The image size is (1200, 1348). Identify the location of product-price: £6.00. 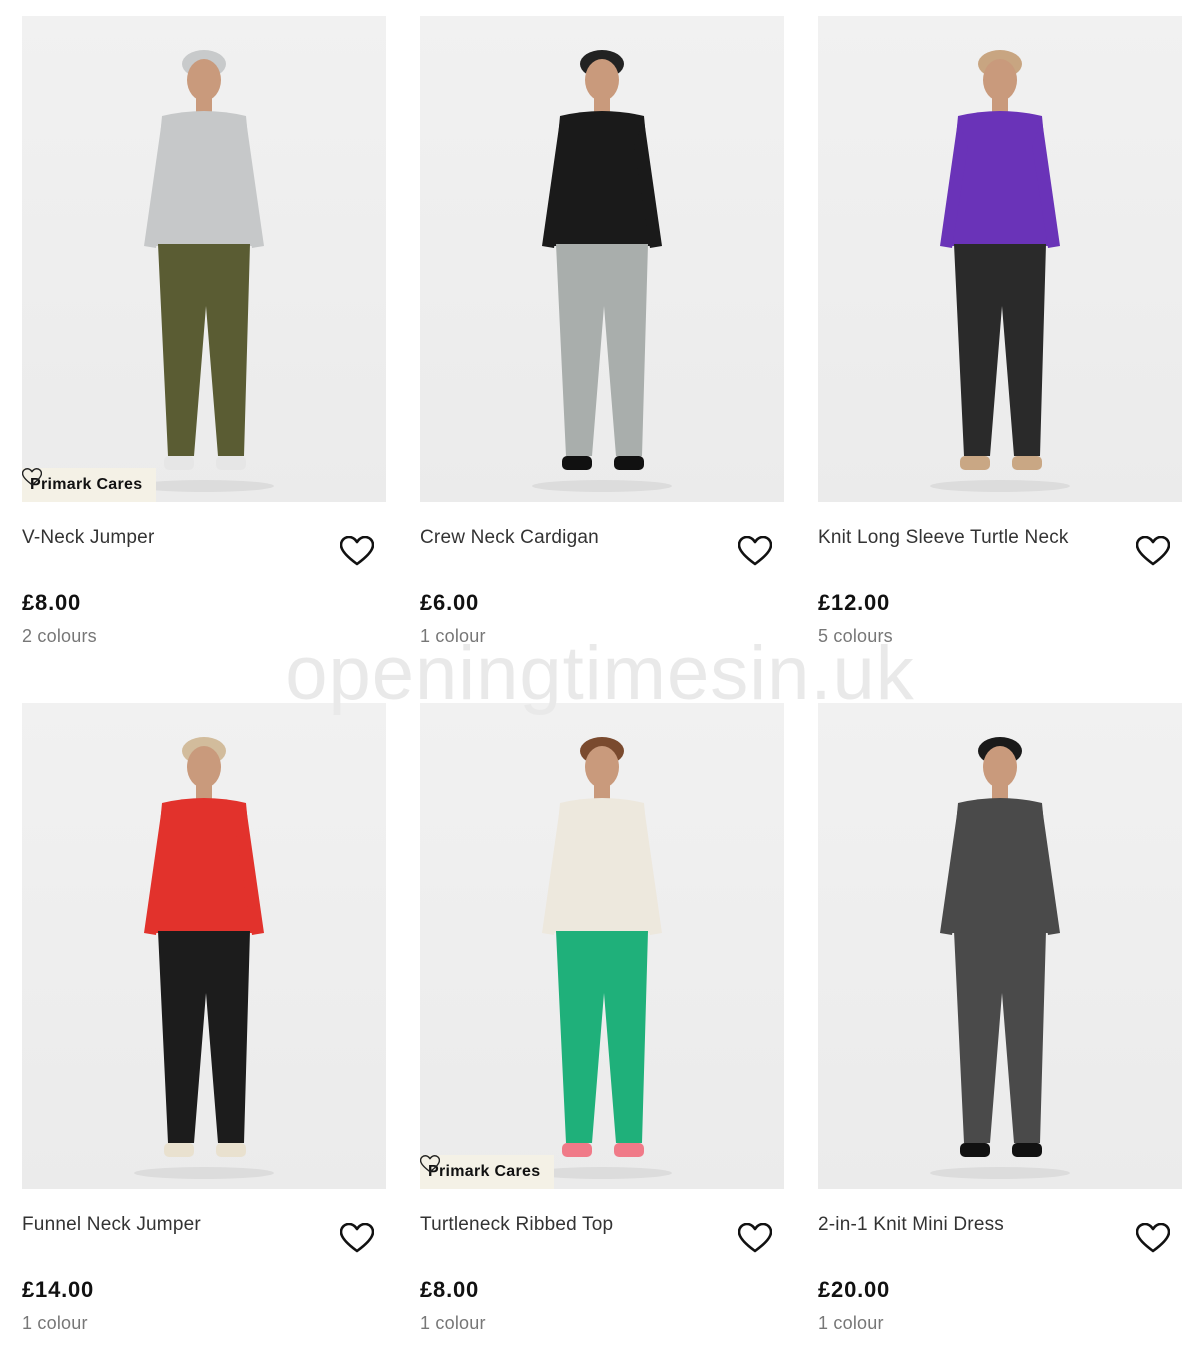
(450, 602).